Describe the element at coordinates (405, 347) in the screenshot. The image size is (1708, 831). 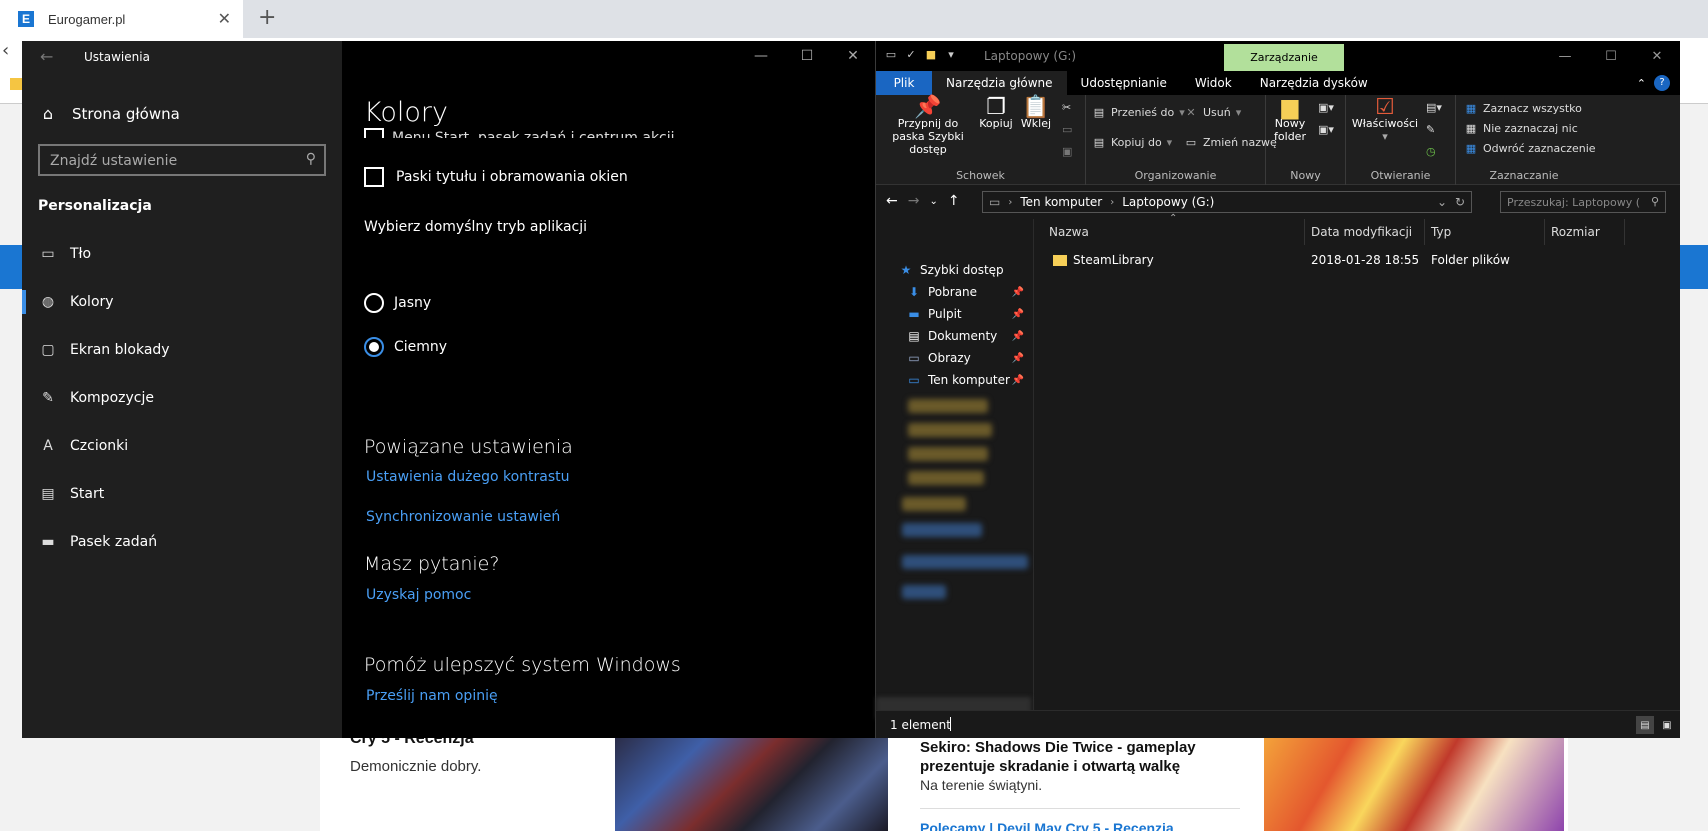
I see `mode-dark-radio: Ciemny` at that location.